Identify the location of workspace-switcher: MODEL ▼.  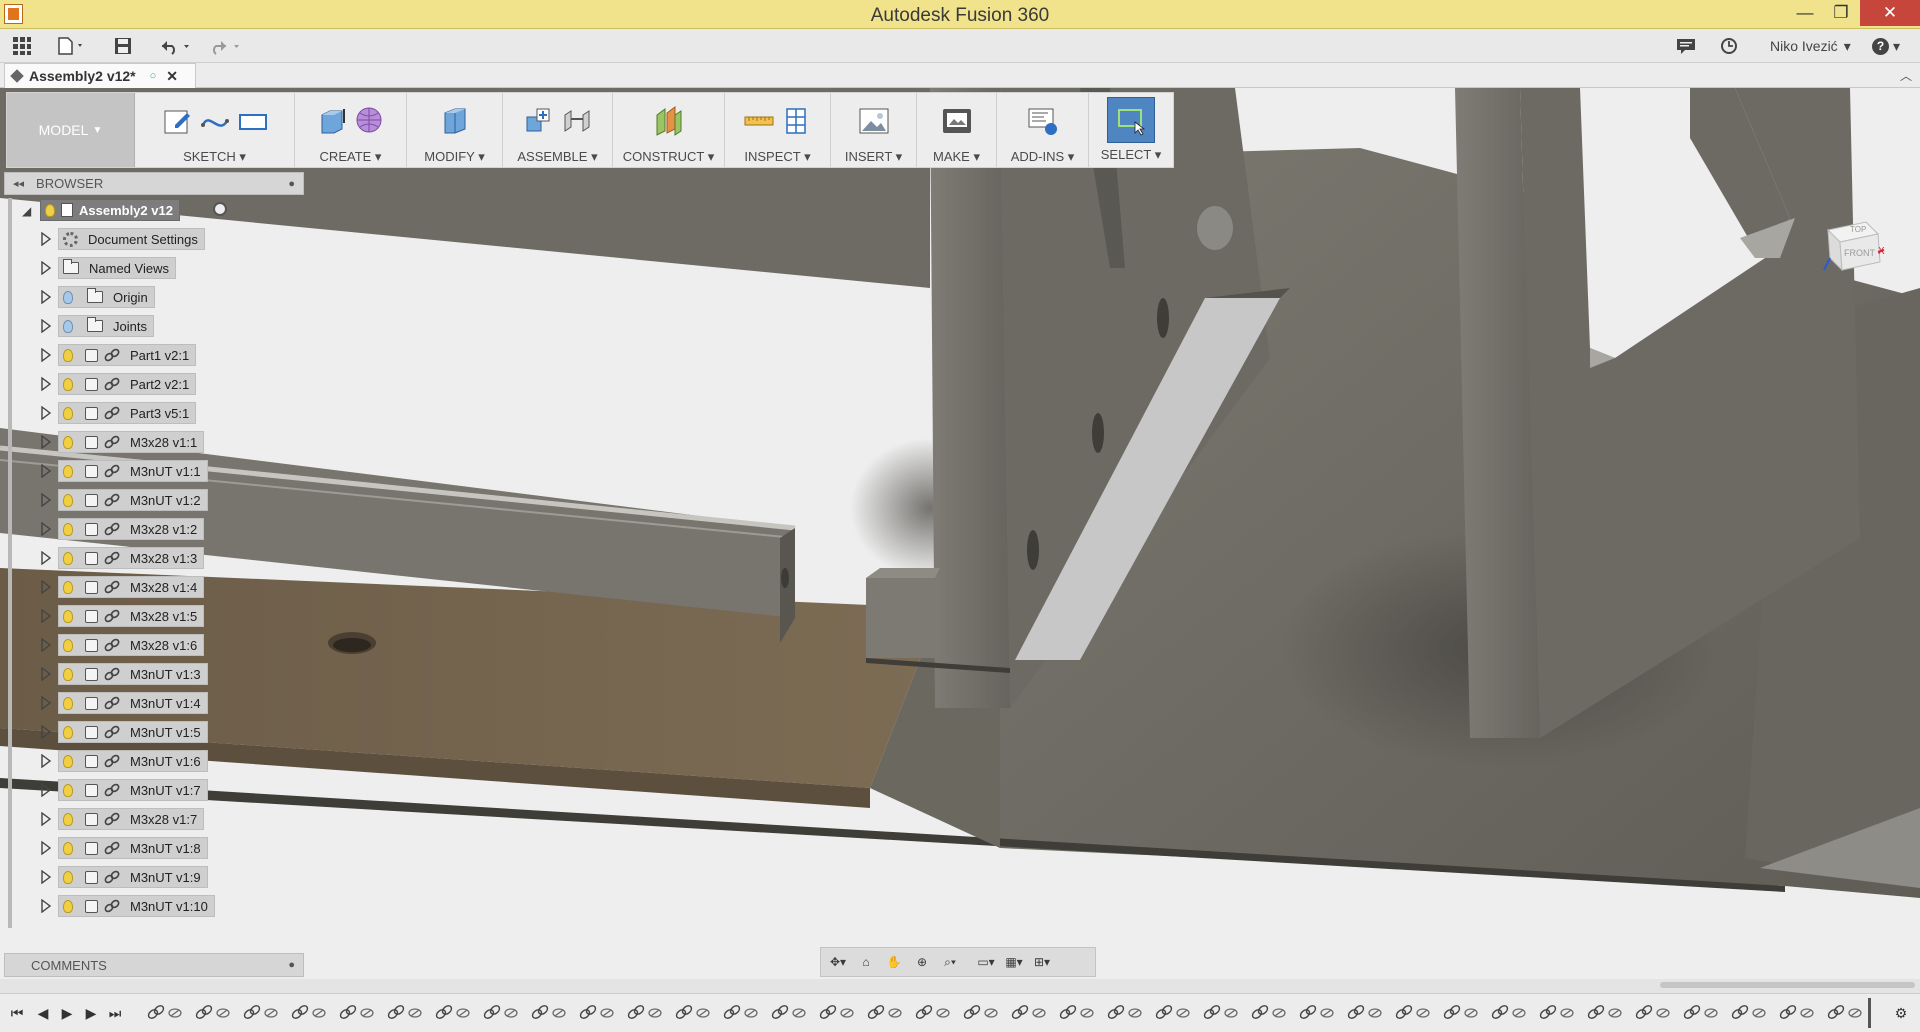
(71, 130).